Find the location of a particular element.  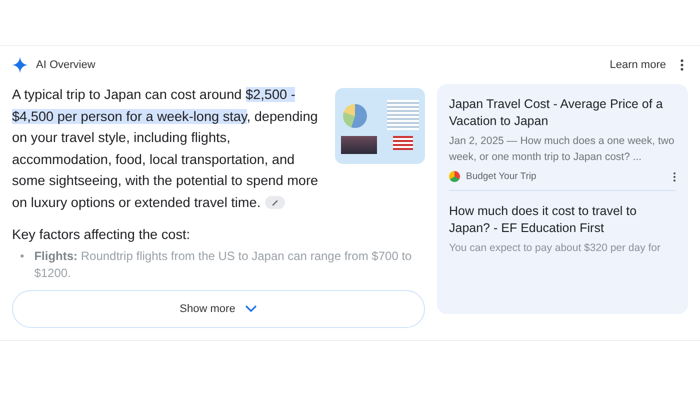

site-name: Budget Your Trip is located at coordinates (502, 176).